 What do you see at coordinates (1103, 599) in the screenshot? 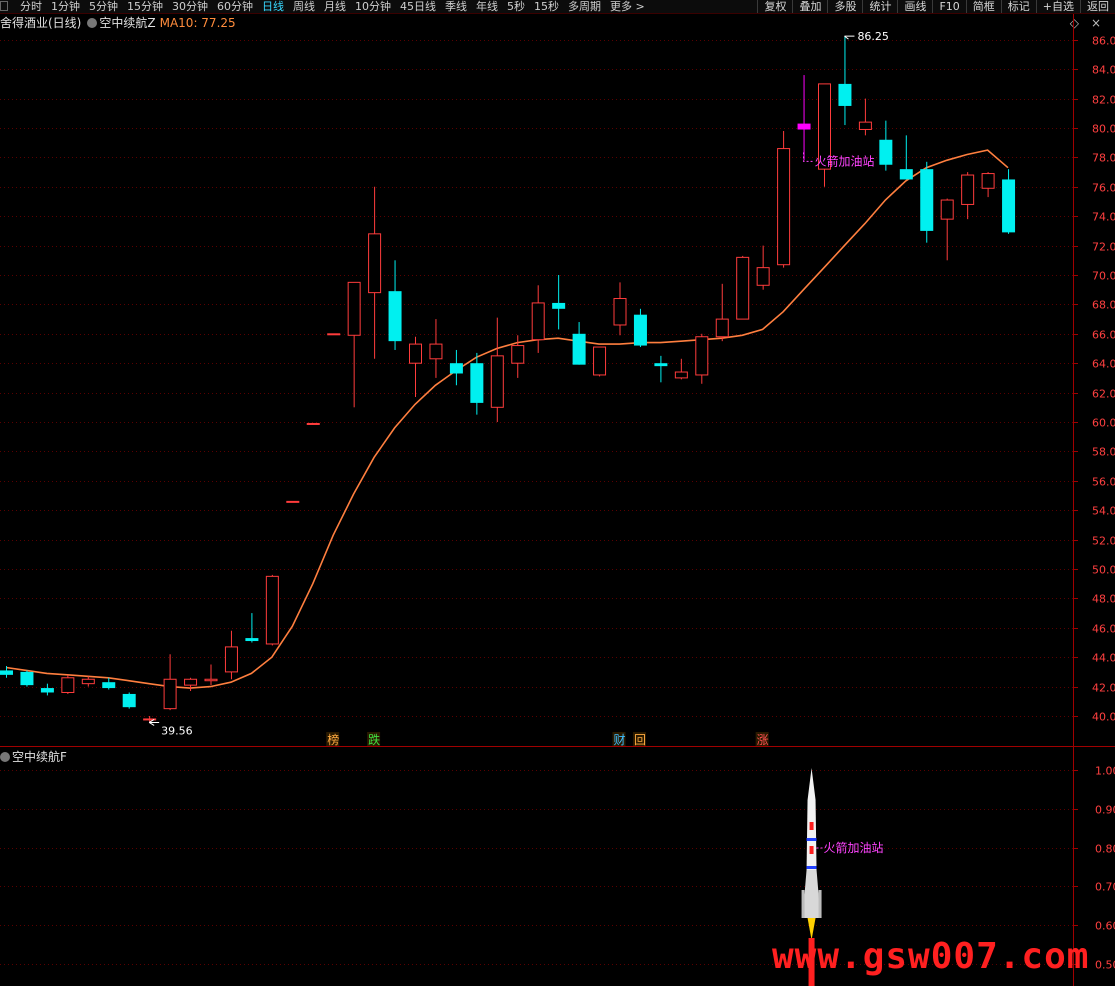
I see `y-tick-label: 48.00` at bounding box center [1103, 599].